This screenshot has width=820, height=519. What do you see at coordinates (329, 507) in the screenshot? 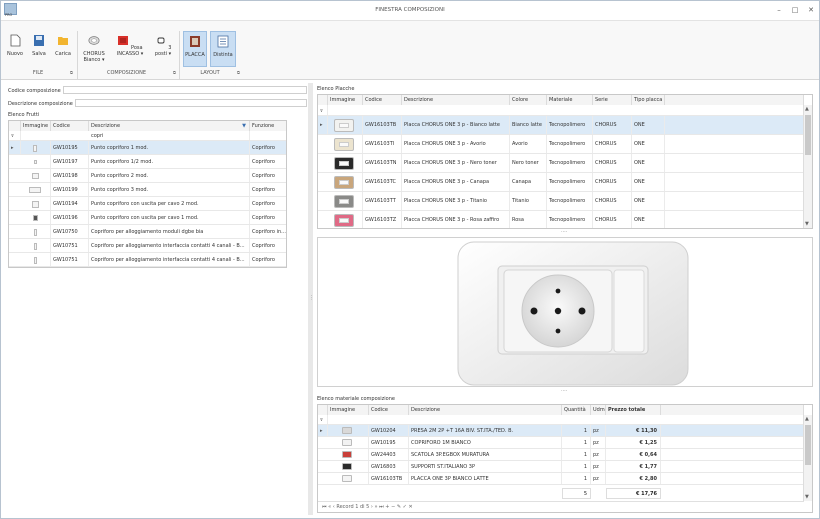
I see `nav-prev-page-icon: «` at bounding box center [329, 507].